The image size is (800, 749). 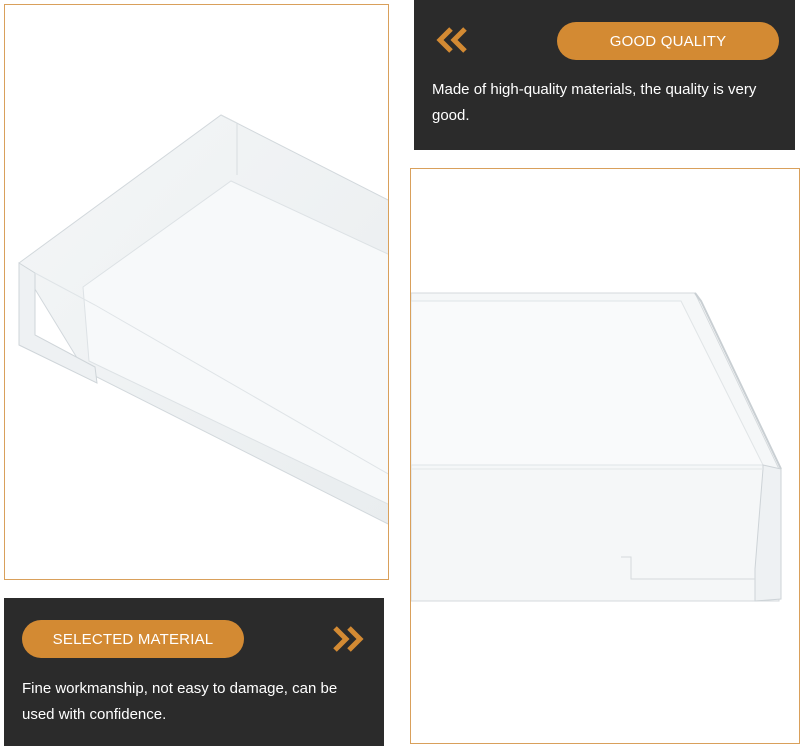 I want to click on double-chevron-left-icon, so click(x=451, y=40).